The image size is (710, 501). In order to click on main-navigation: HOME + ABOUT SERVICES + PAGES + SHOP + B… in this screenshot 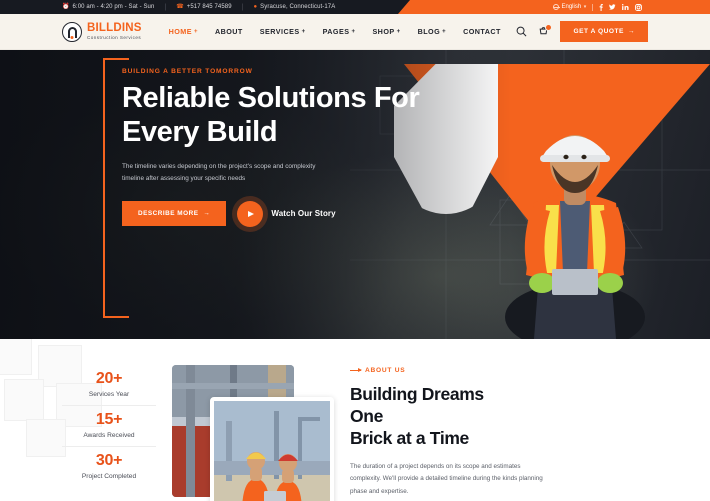, I will do `click(335, 31)`.